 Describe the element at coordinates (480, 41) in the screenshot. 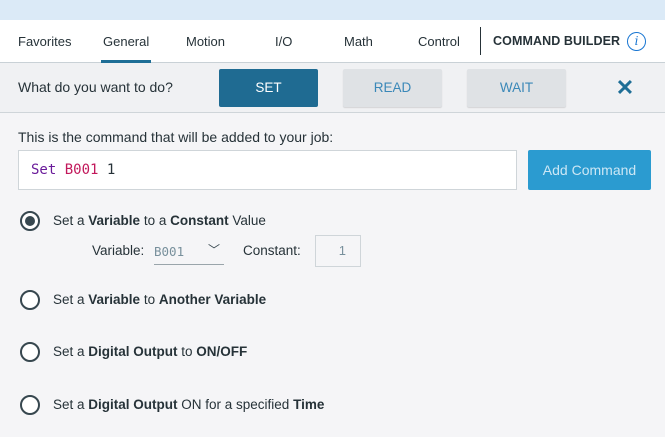

I see `tab-divider` at that location.